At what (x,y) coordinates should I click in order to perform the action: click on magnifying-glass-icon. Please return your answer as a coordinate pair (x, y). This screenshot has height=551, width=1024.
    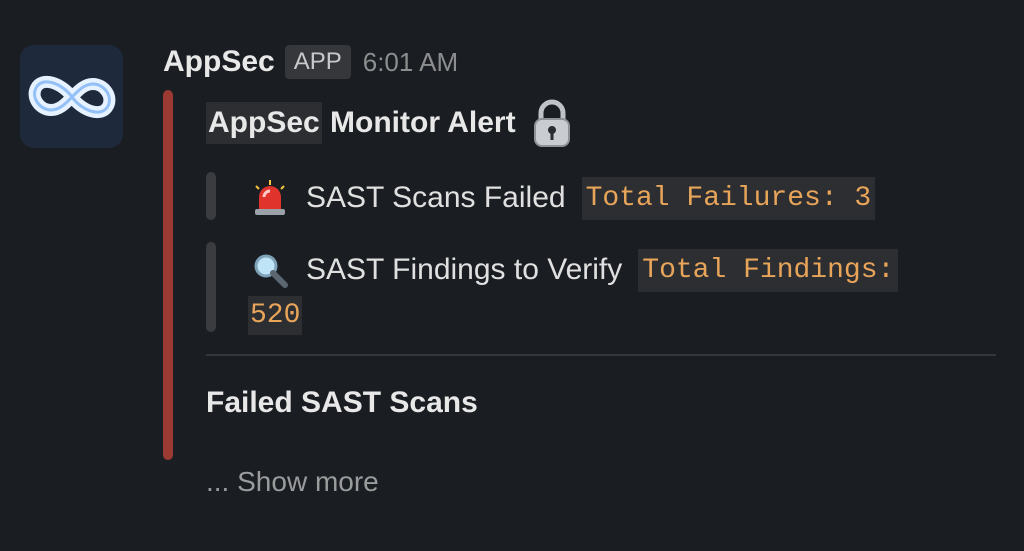
    Looking at the image, I should click on (270, 270).